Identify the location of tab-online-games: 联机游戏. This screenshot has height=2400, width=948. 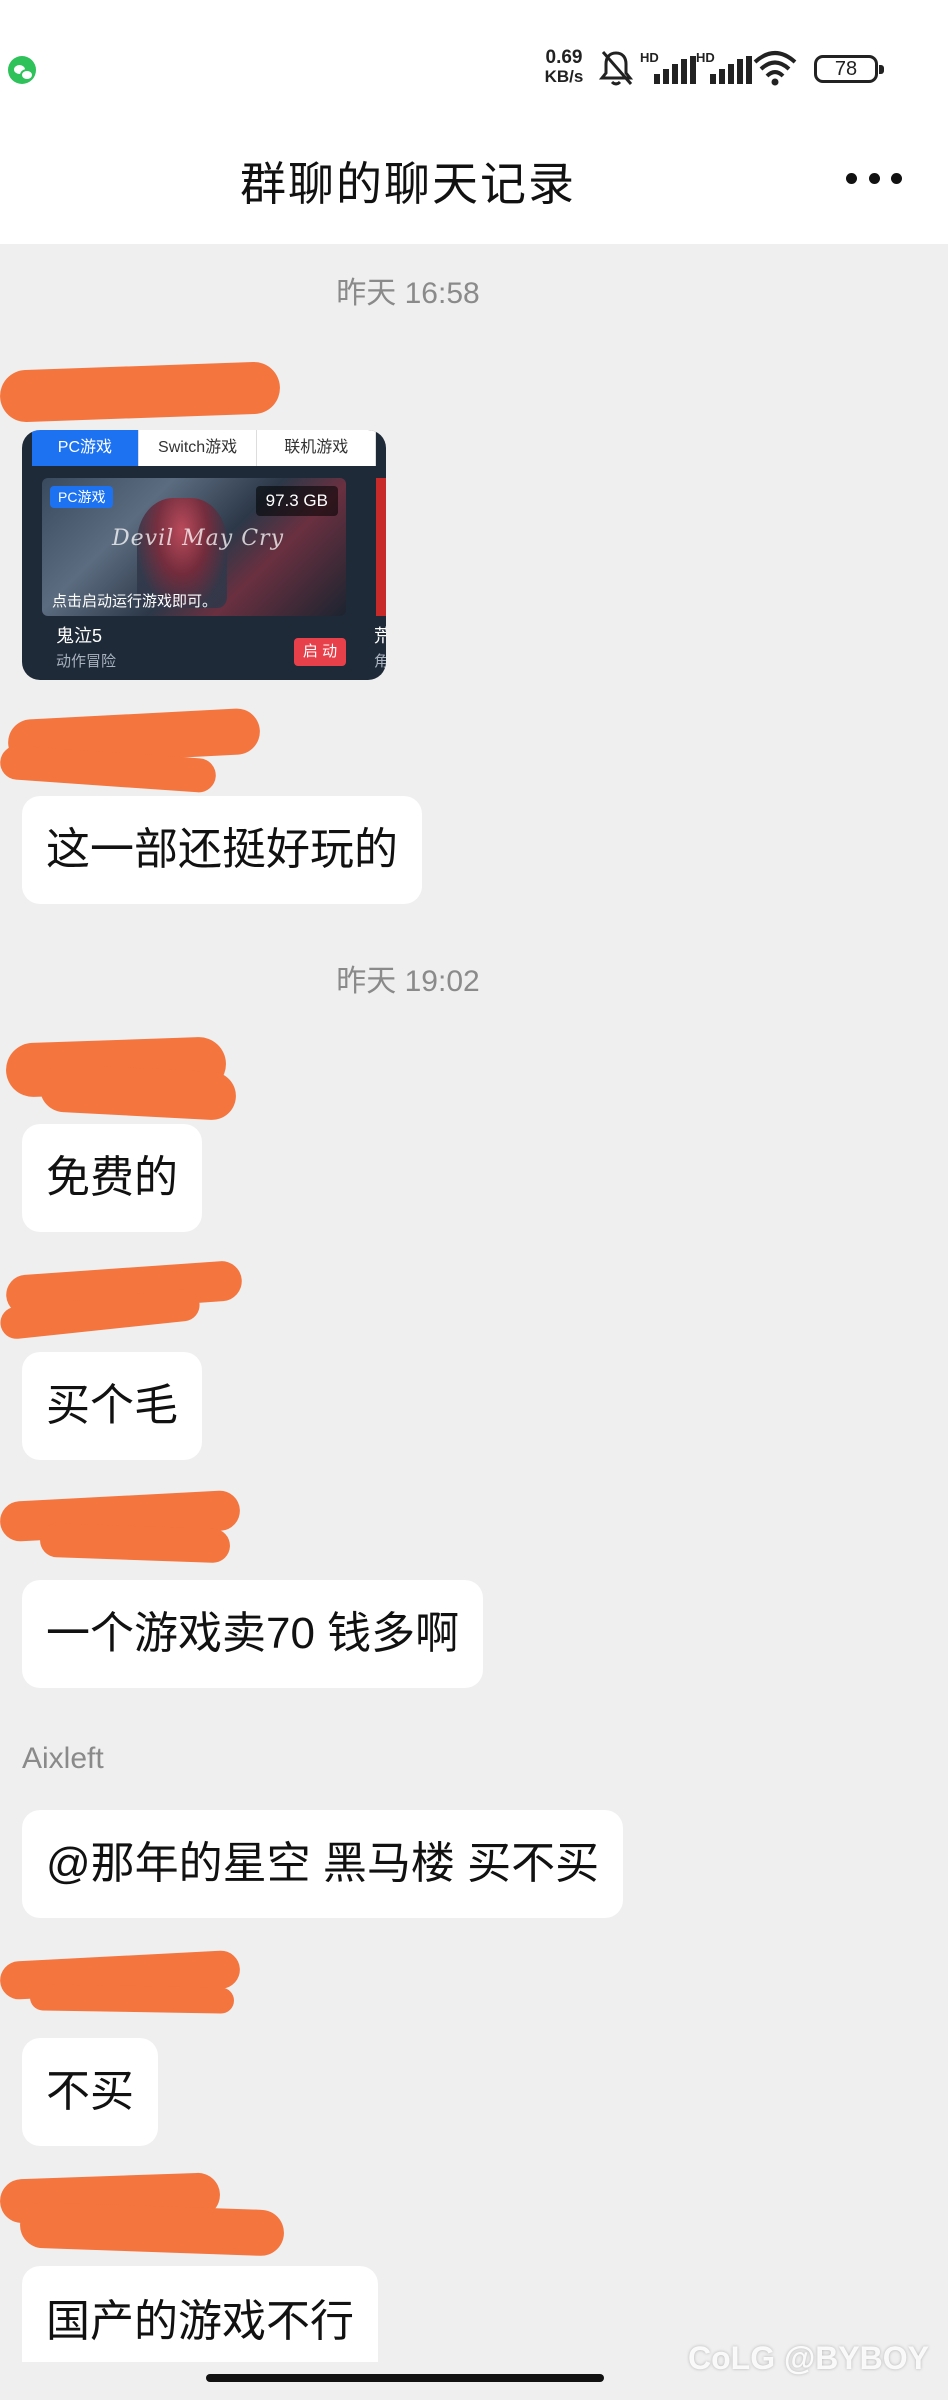
(317, 448).